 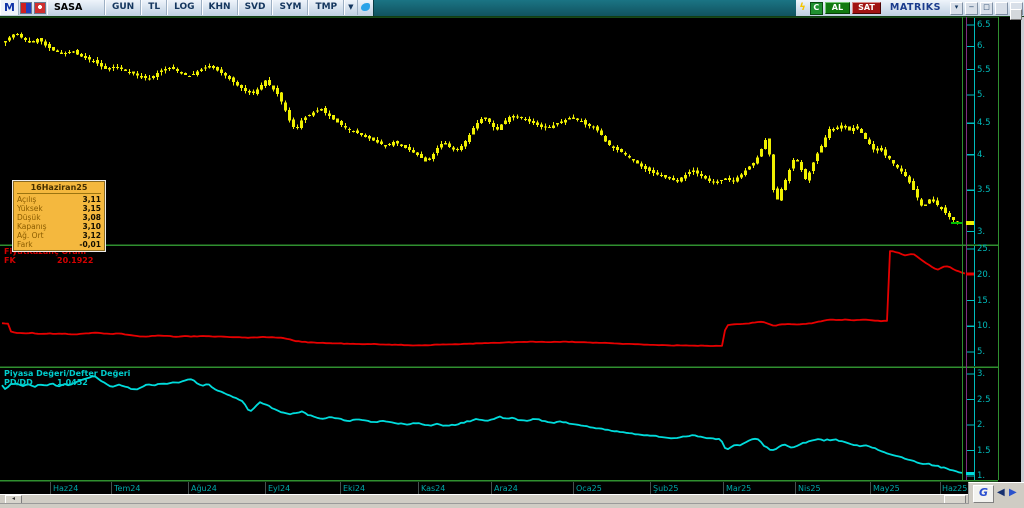 What do you see at coordinates (986, 8) in the screenshot?
I see `window-restore-button: □` at bounding box center [986, 8].